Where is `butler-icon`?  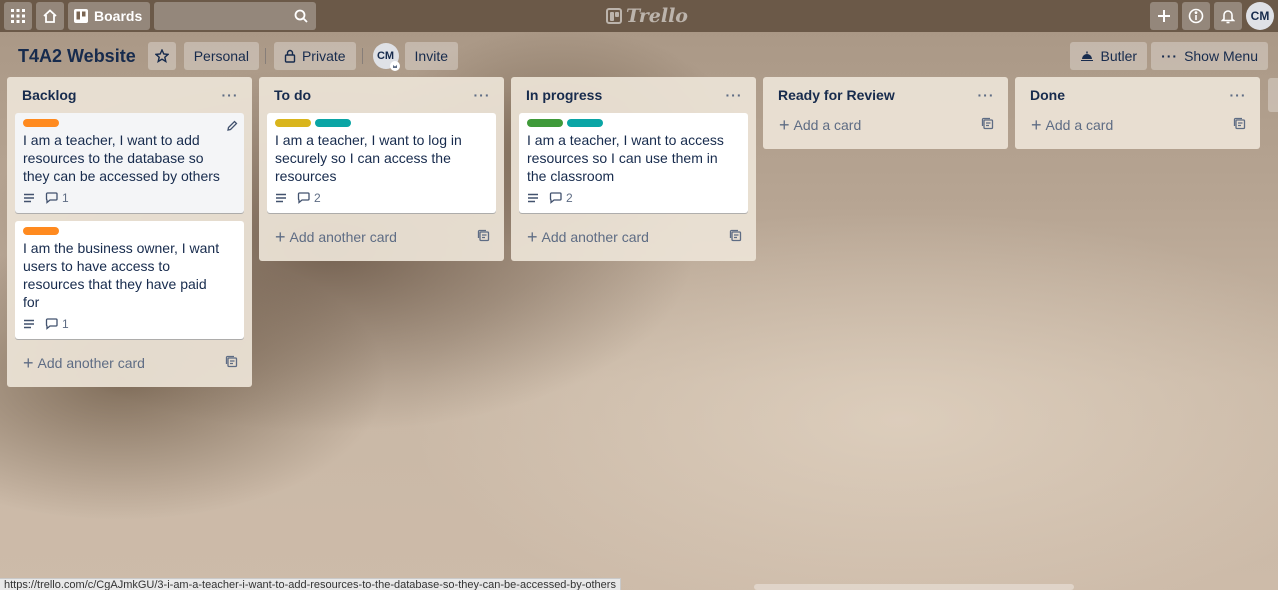
butler-icon is located at coordinates (1087, 56).